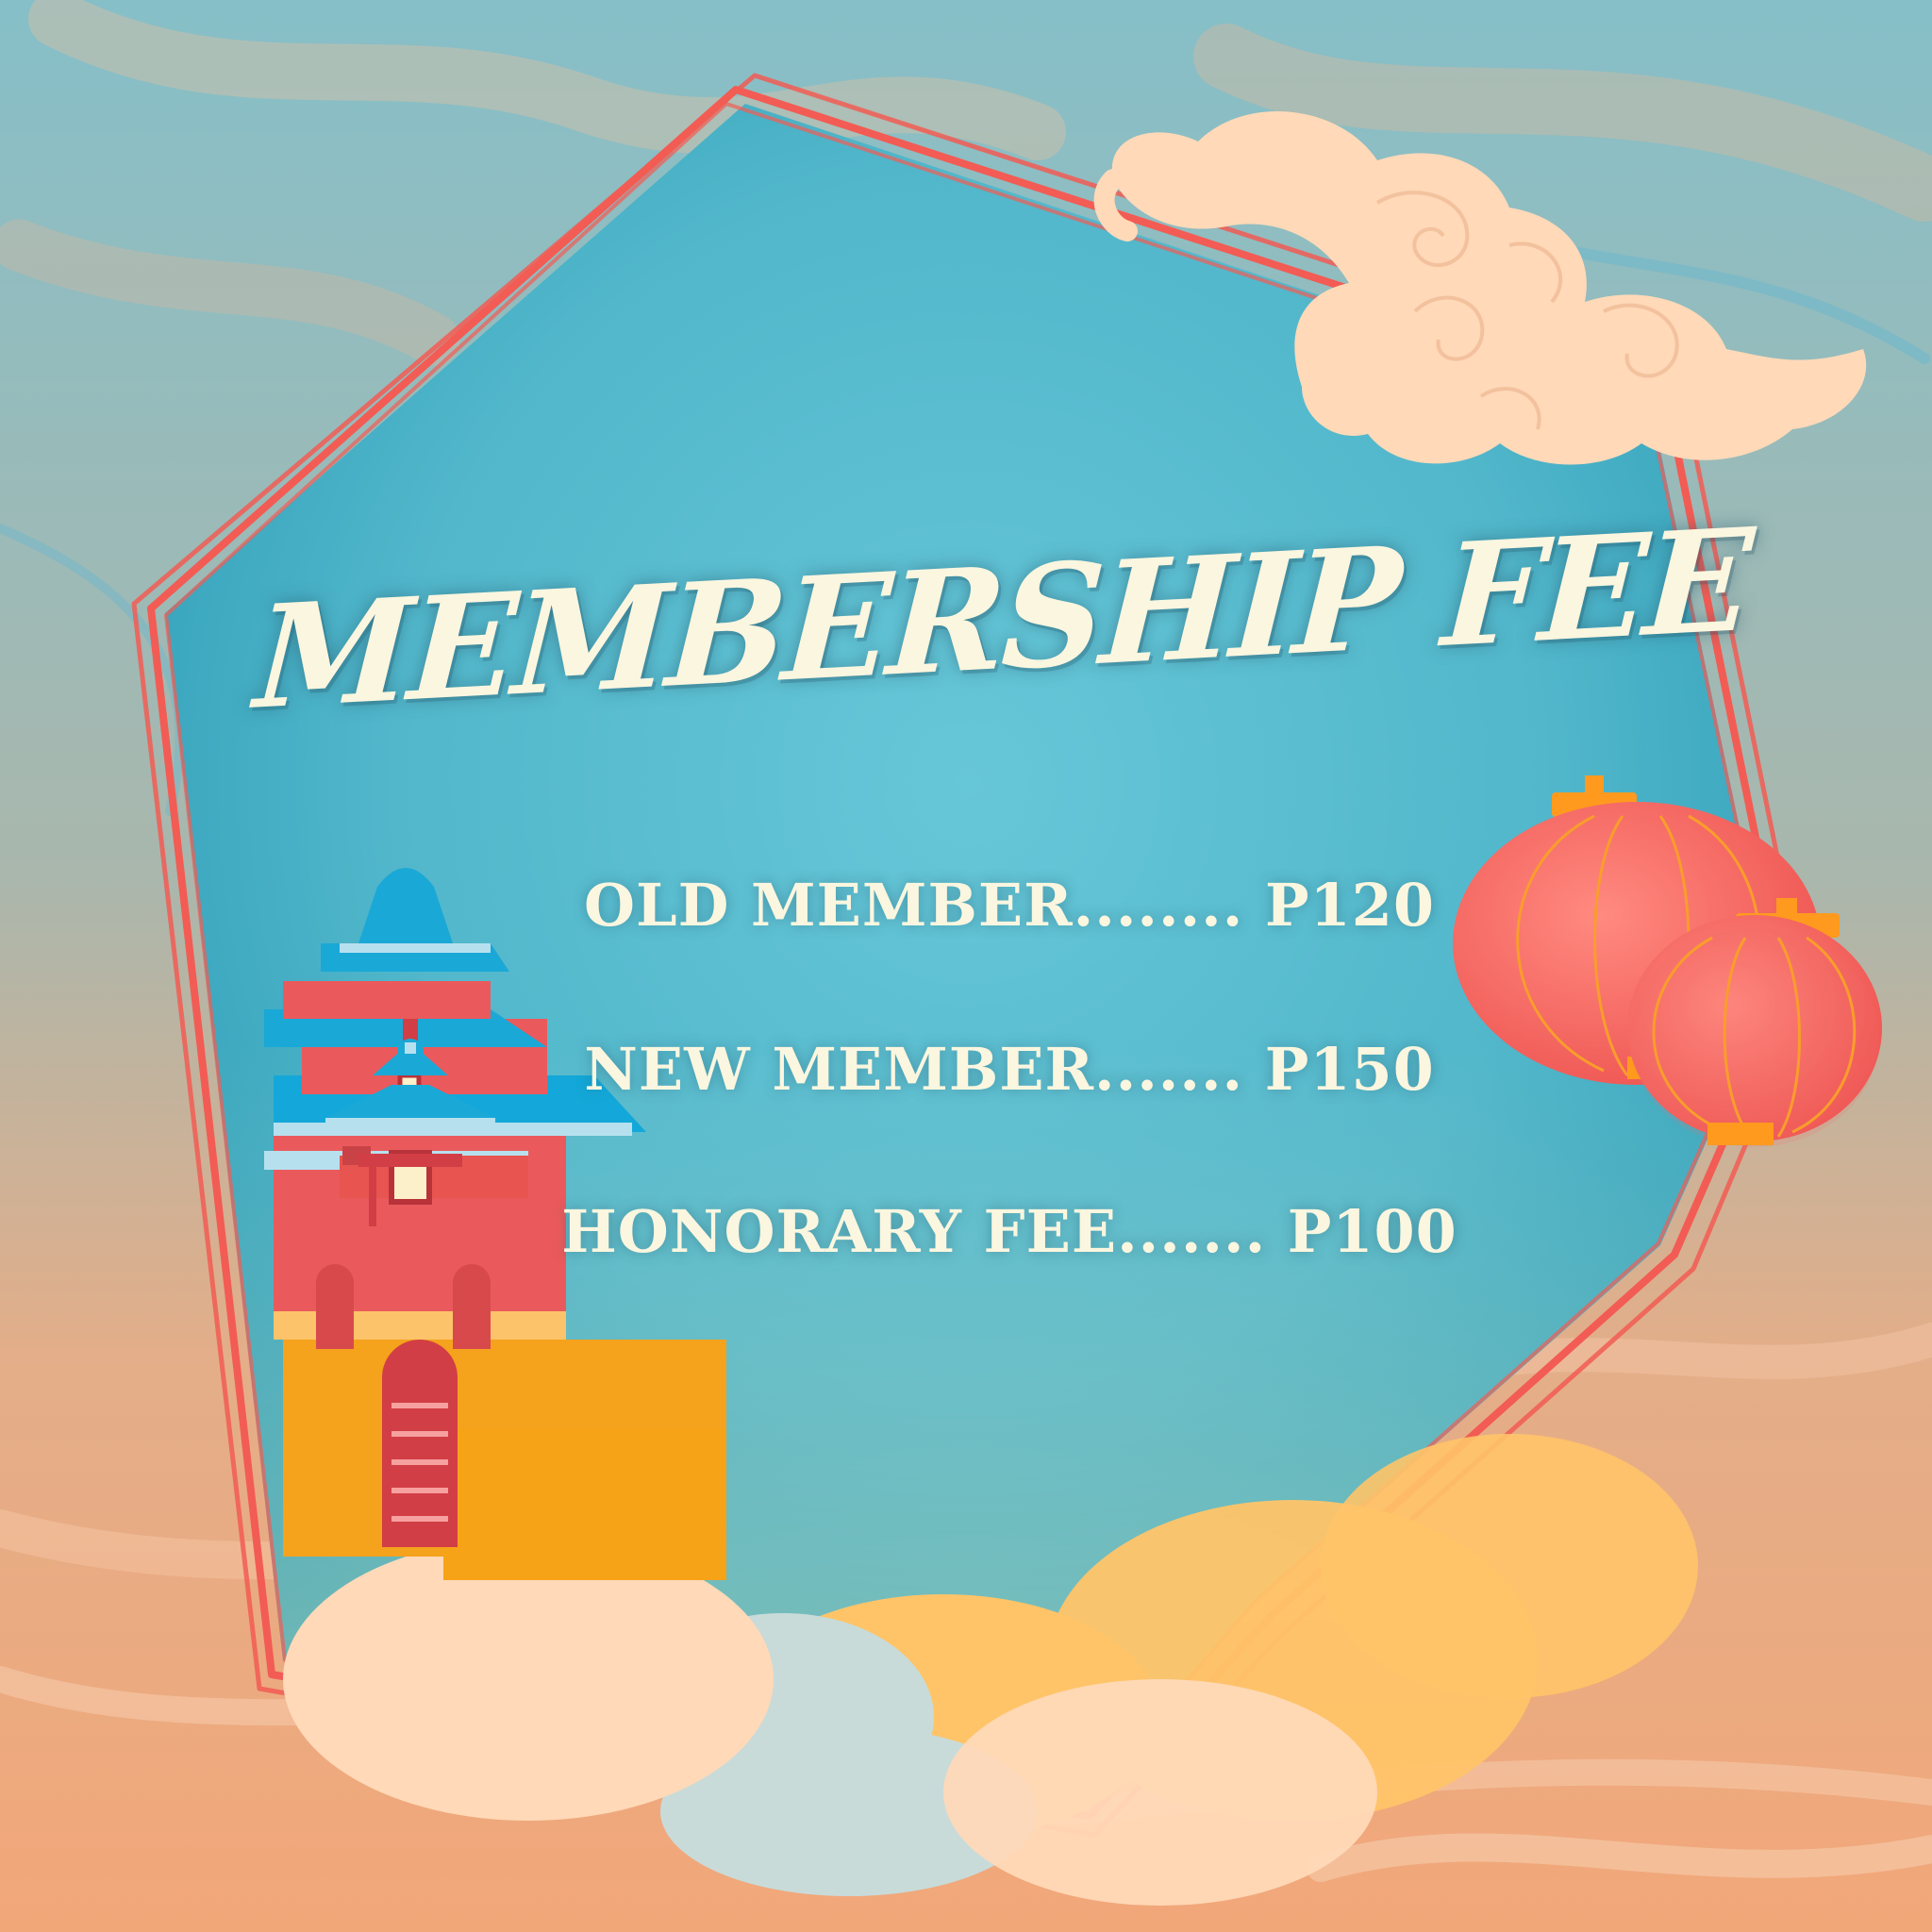  Describe the element at coordinates (1372, 1231) in the screenshot. I see `fee-price: P100` at that location.